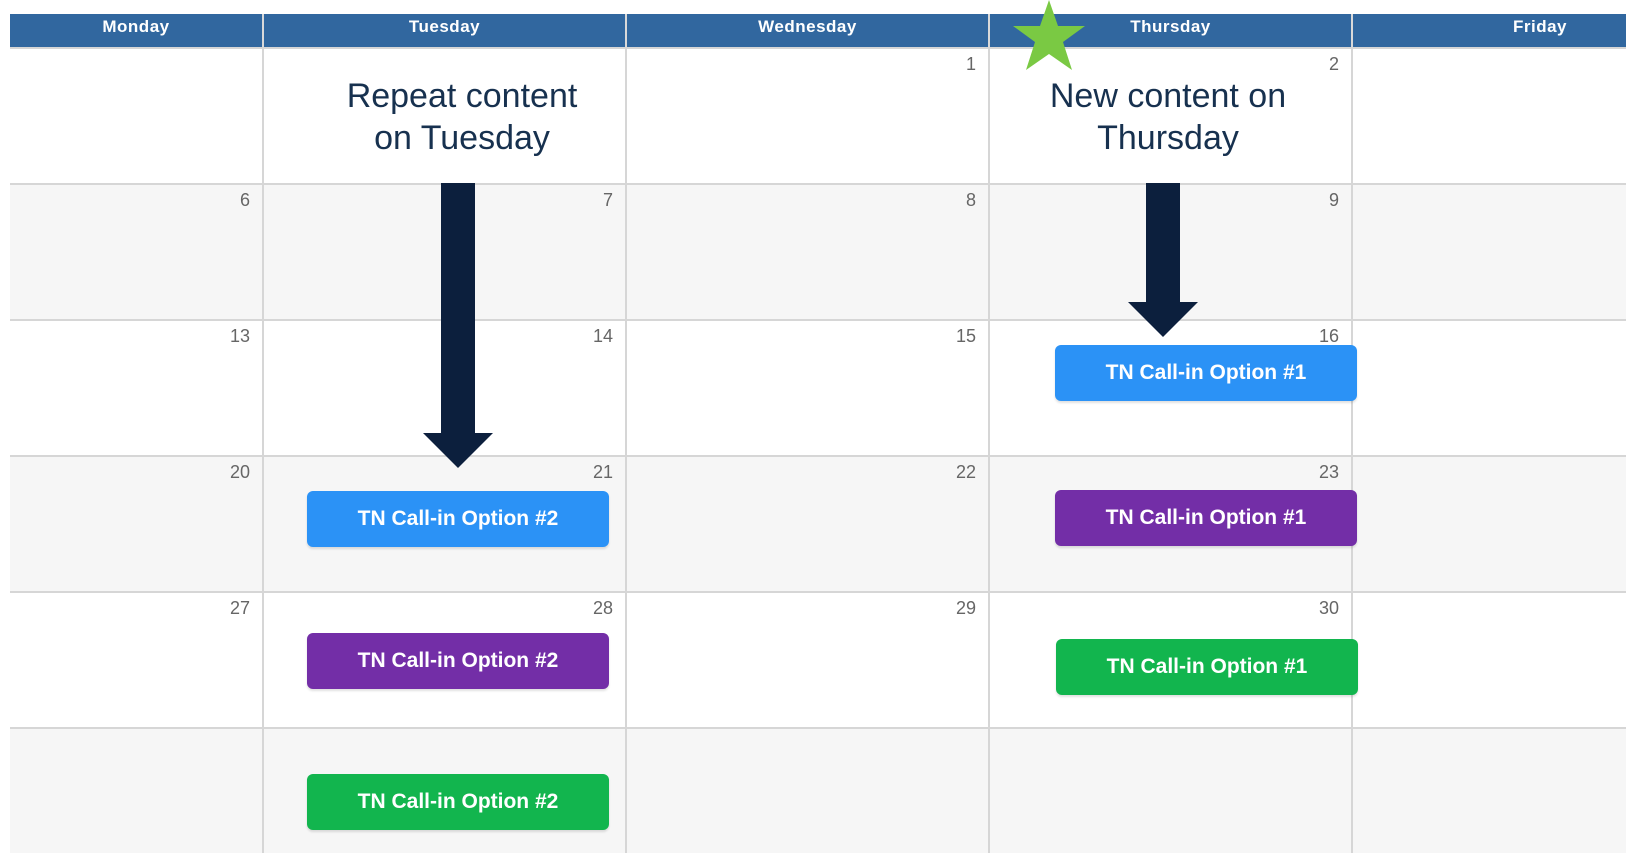 This screenshot has height=853, width=1626. I want to click on day-header-friday: Friday, so click(1488, 30).